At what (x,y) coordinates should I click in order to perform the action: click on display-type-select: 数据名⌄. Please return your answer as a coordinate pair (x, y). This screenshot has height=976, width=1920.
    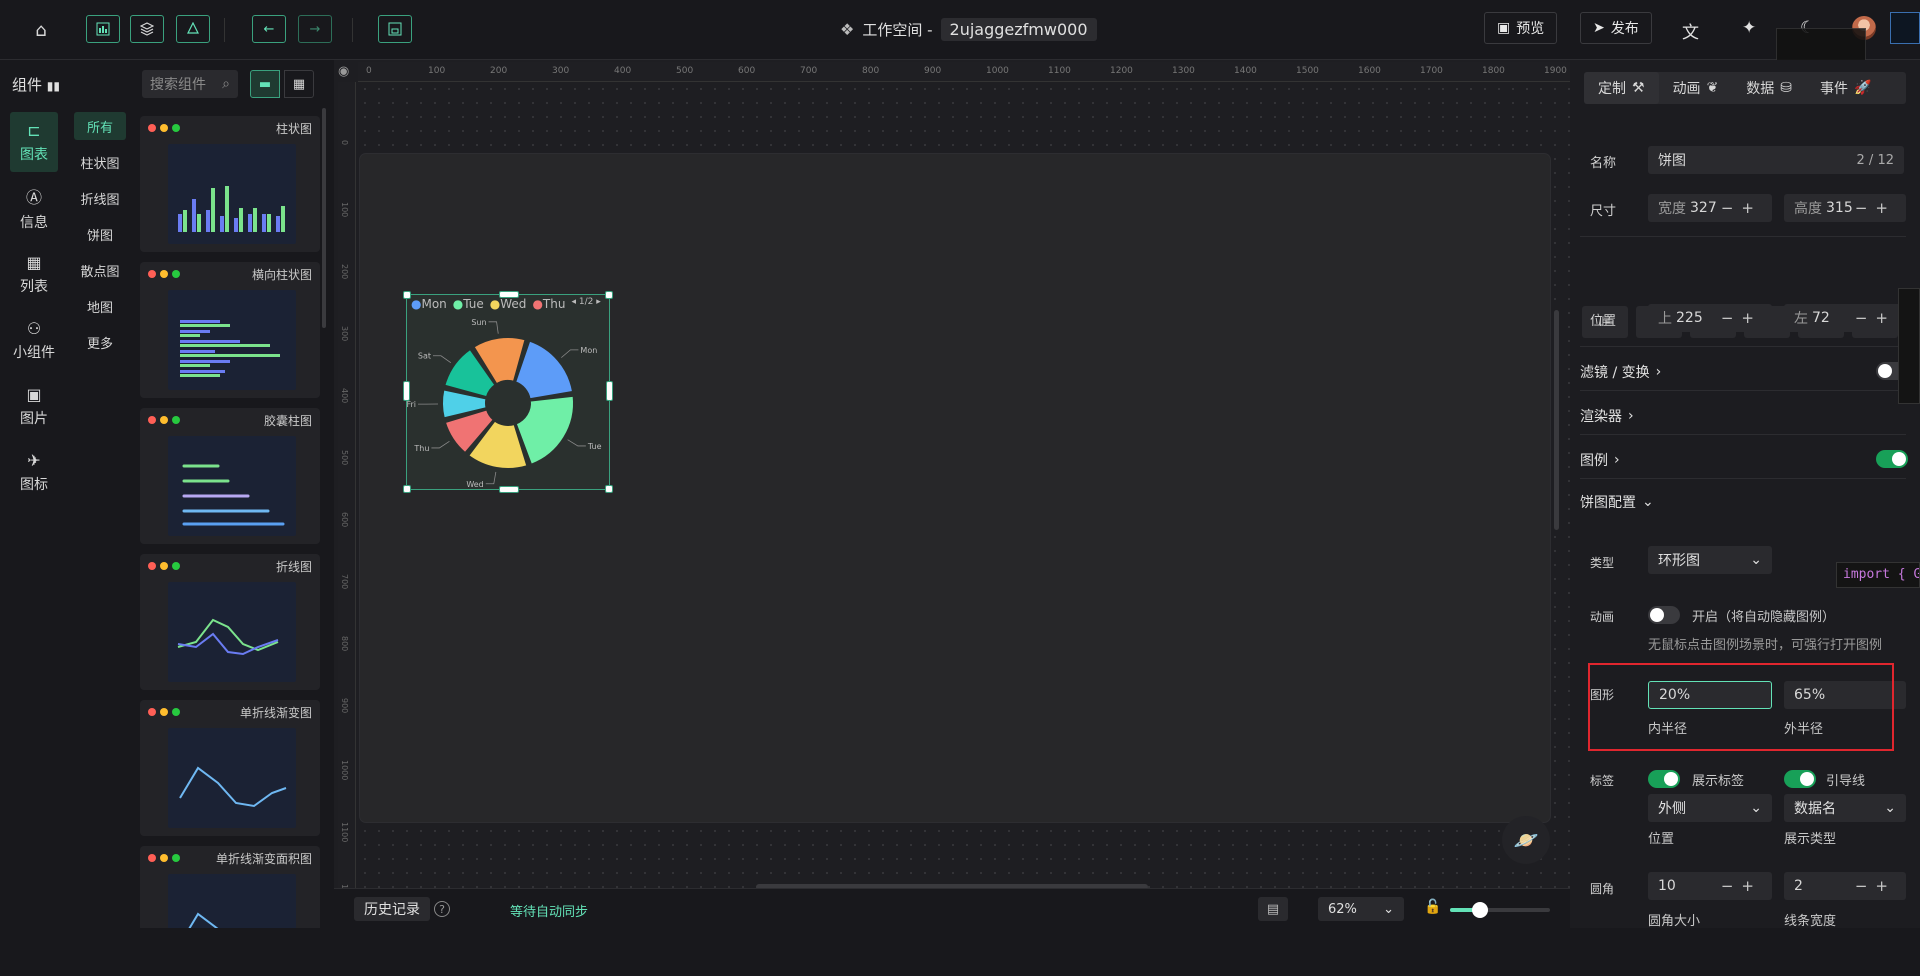
    Looking at the image, I should click on (1845, 808).